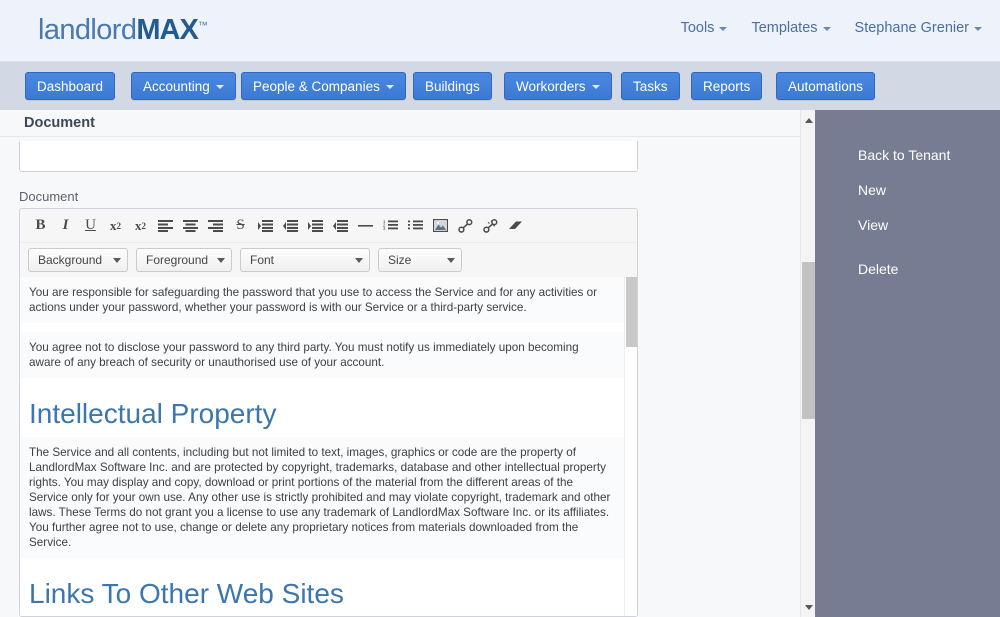 Image resolution: width=1000 pixels, height=617 pixels. I want to click on nav-label: Dashboard, so click(70, 86).